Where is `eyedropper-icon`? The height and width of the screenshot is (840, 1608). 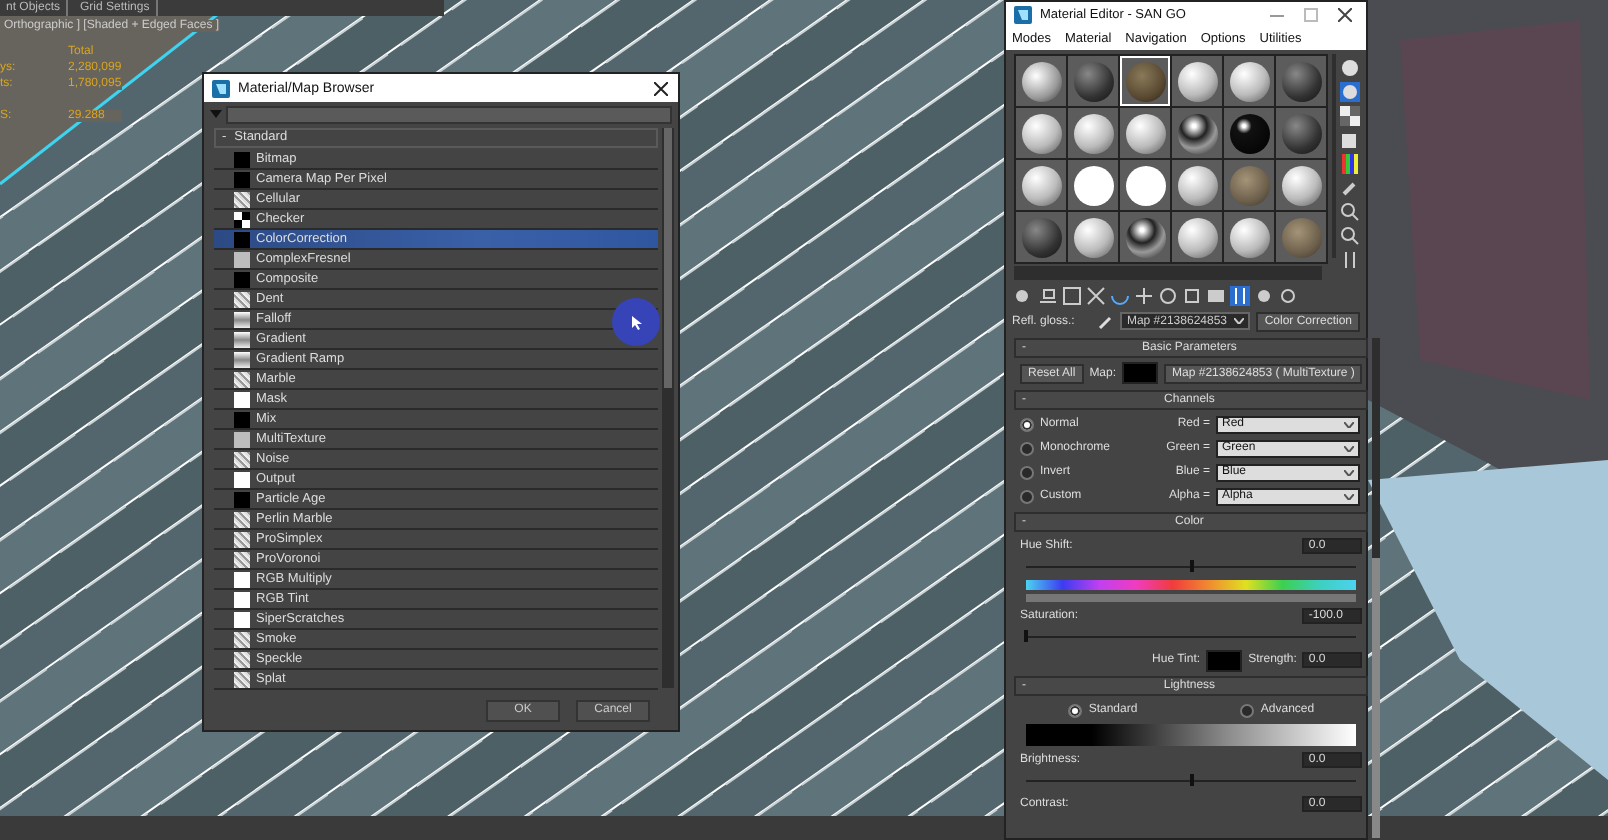 eyedropper-icon is located at coordinates (1106, 321).